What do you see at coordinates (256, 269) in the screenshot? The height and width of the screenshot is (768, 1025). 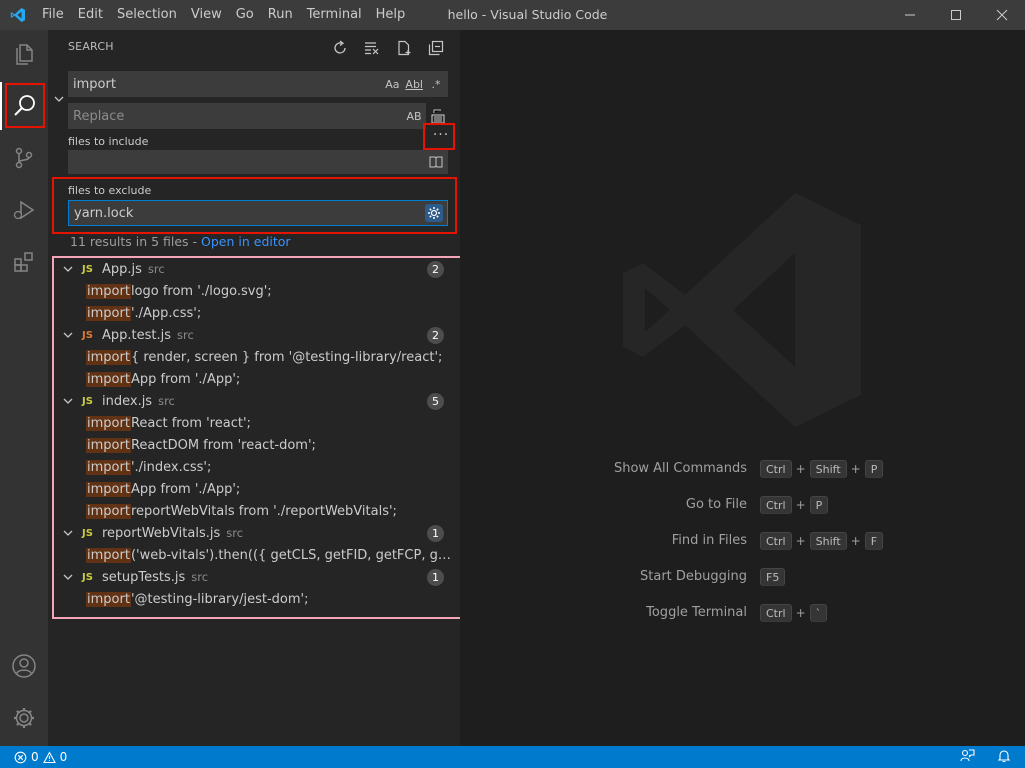 I see `result-file-row: JS App.js src 2` at bounding box center [256, 269].